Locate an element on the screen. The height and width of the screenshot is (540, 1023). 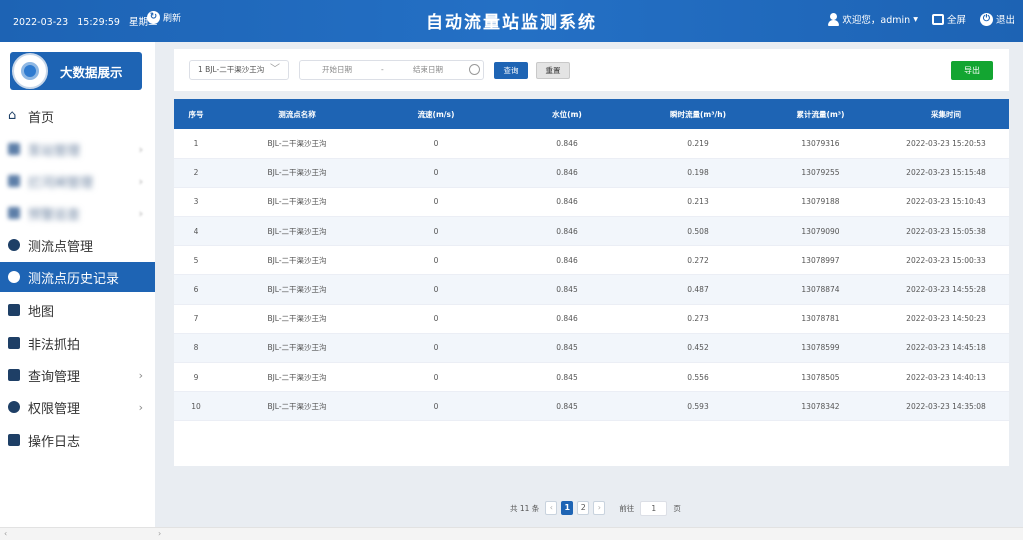
station-select: 1 BJL-二干渠沙王沟 ﹀ is located at coordinates (239, 70).